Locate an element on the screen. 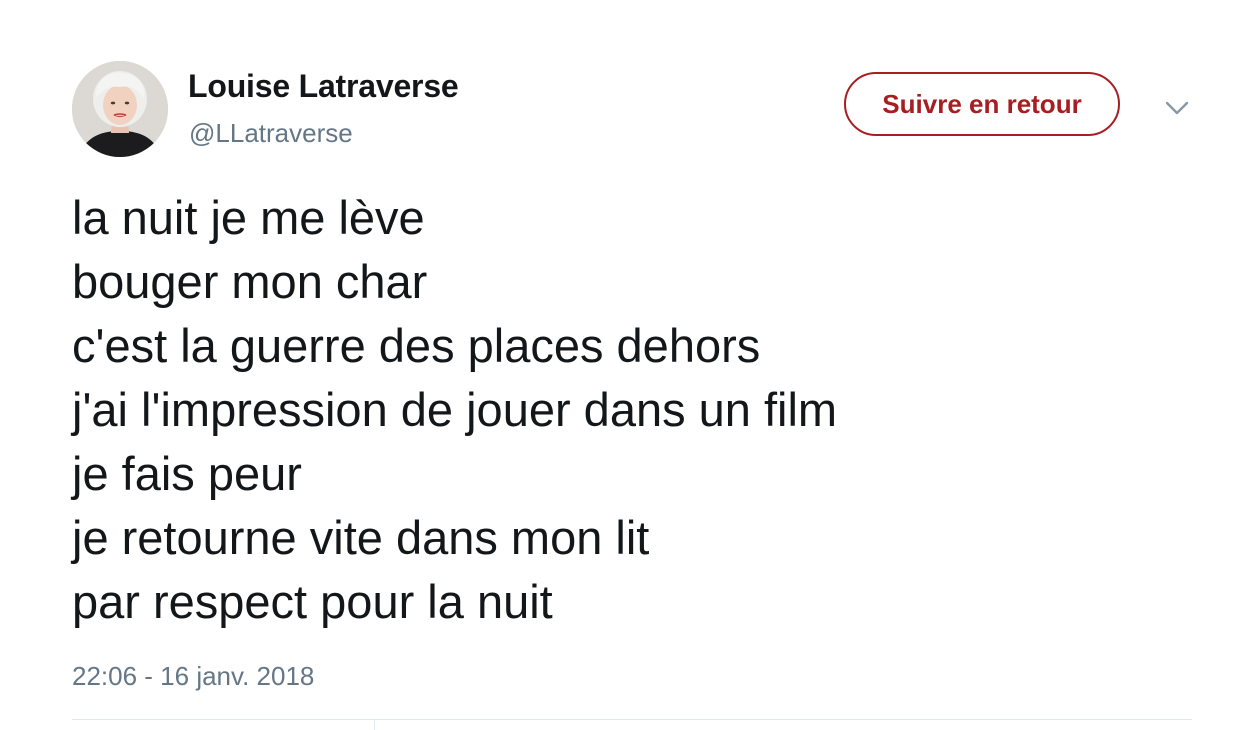 The height and width of the screenshot is (730, 1260). tweet-text-line: j'ai l'impression de jouer dans un film is located at coordinates (455, 409).